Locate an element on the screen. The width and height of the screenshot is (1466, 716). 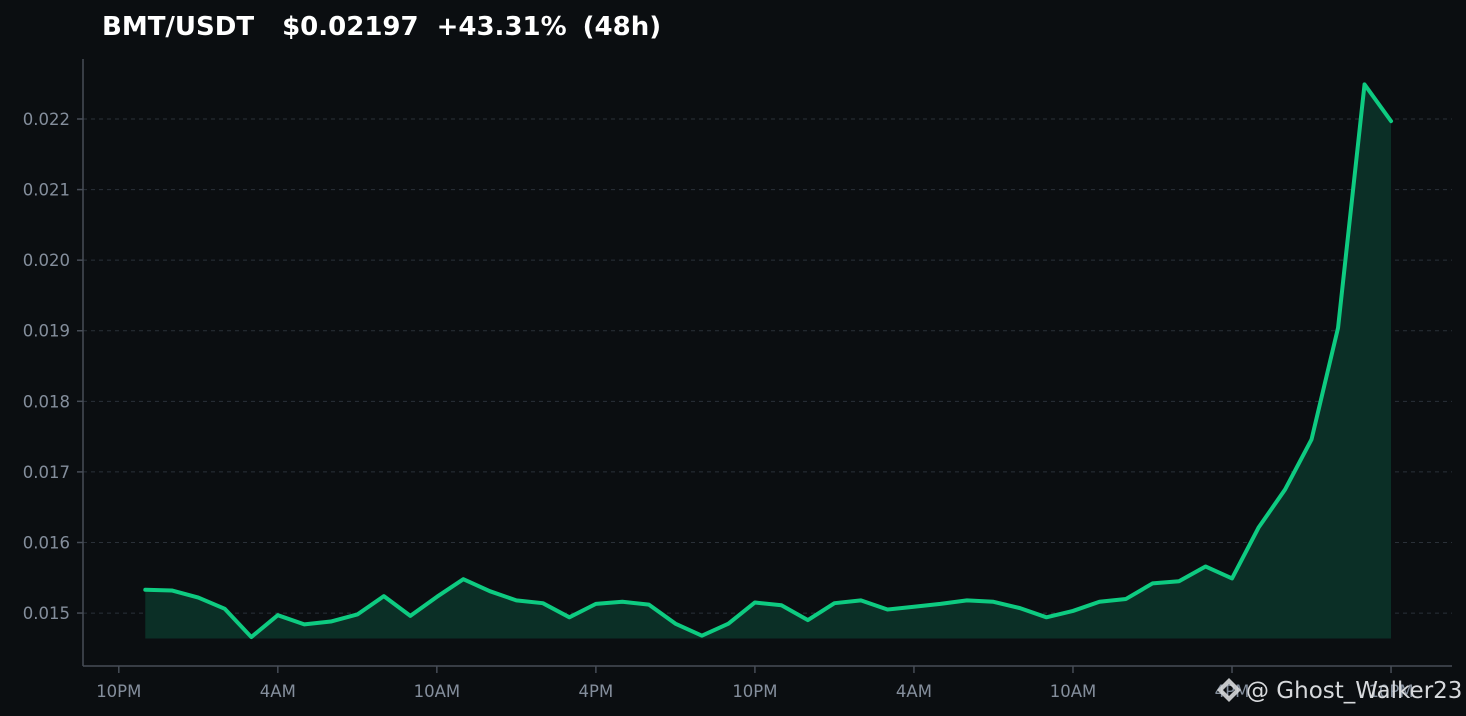
y-axis-ticks: 0.015 0.016 0.017 0.018 0.019 0.020 0.021 0.022 is located at coordinates (53, 366).